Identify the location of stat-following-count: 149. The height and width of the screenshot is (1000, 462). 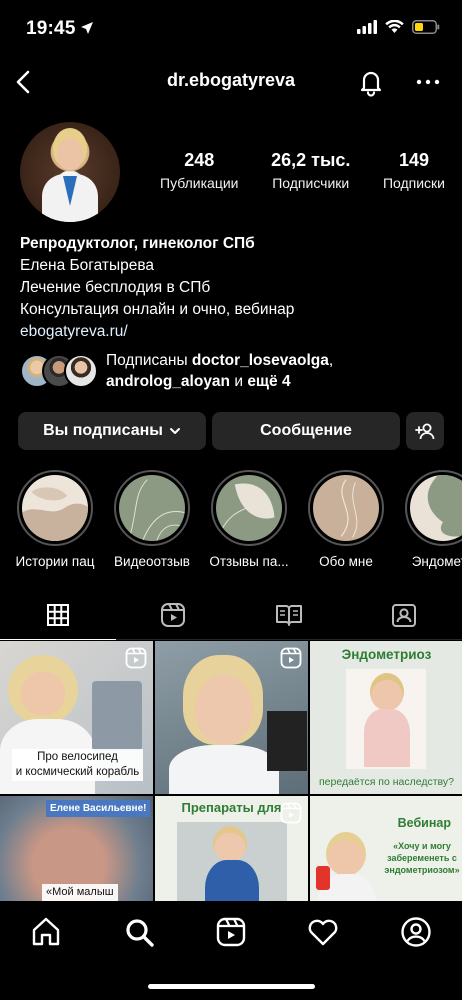
(413, 160).